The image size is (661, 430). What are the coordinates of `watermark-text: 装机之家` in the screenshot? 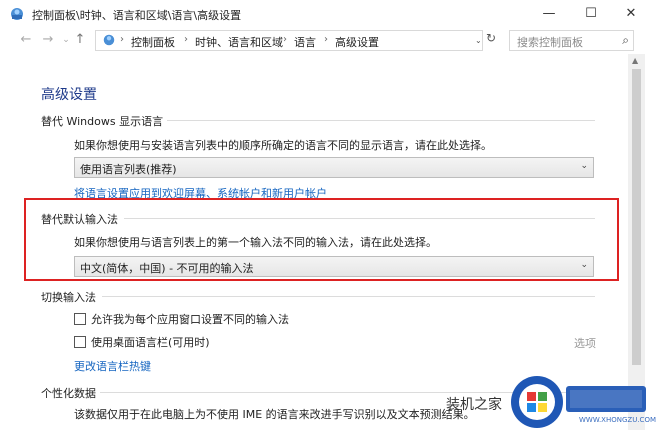 It's located at (474, 405).